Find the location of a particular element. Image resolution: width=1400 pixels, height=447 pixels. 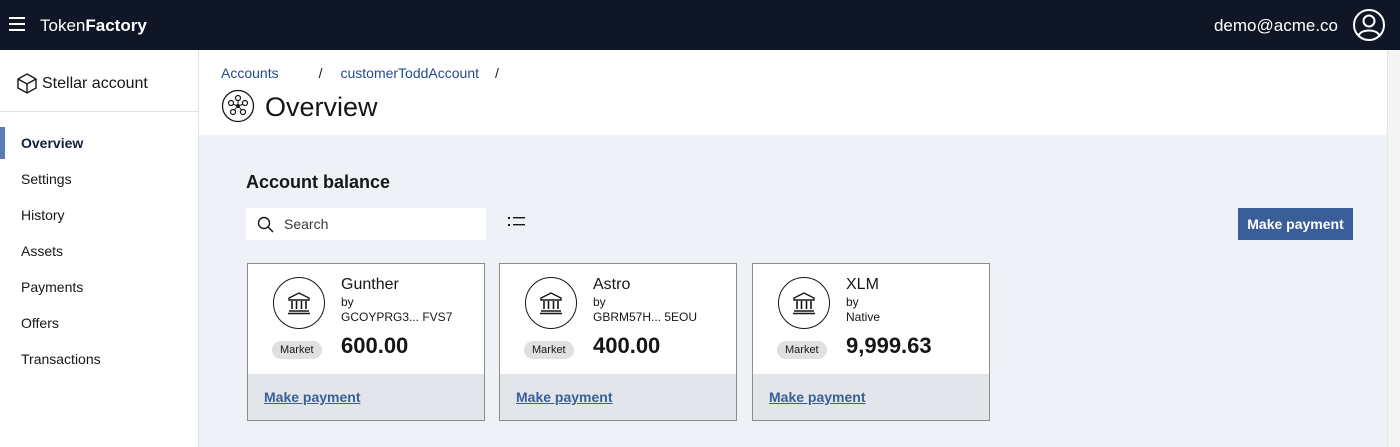

brand-logo: TokenFactory is located at coordinates (93, 26).